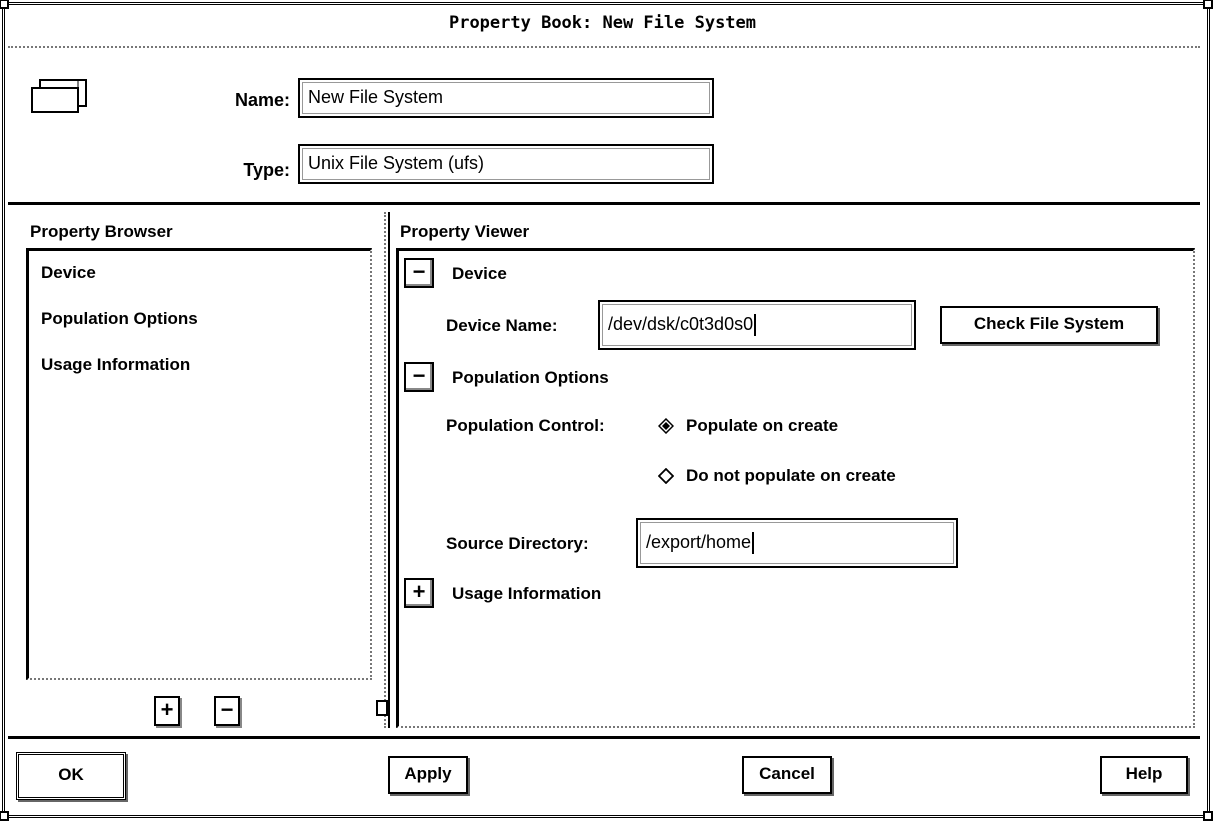  What do you see at coordinates (602, 23) in the screenshot?
I see `window-title: Property Book: New File System` at bounding box center [602, 23].